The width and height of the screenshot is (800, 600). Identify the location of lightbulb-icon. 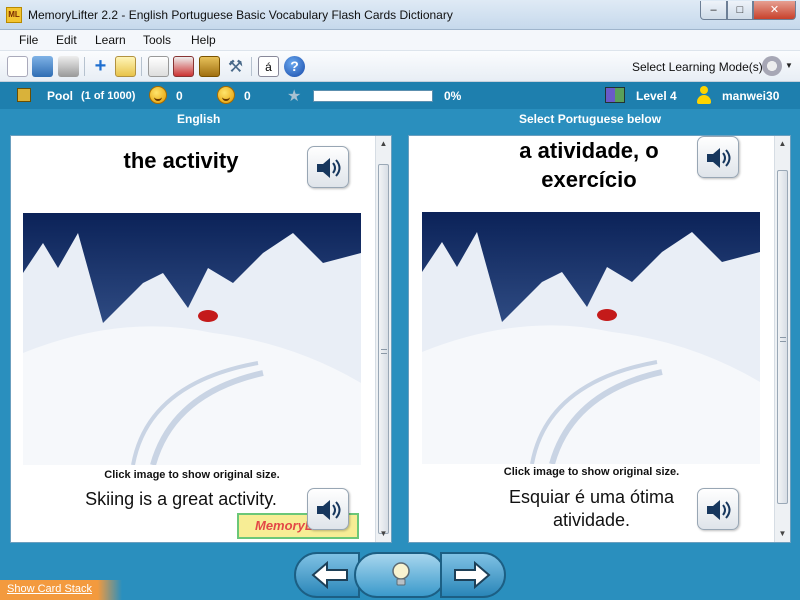
(401, 574).